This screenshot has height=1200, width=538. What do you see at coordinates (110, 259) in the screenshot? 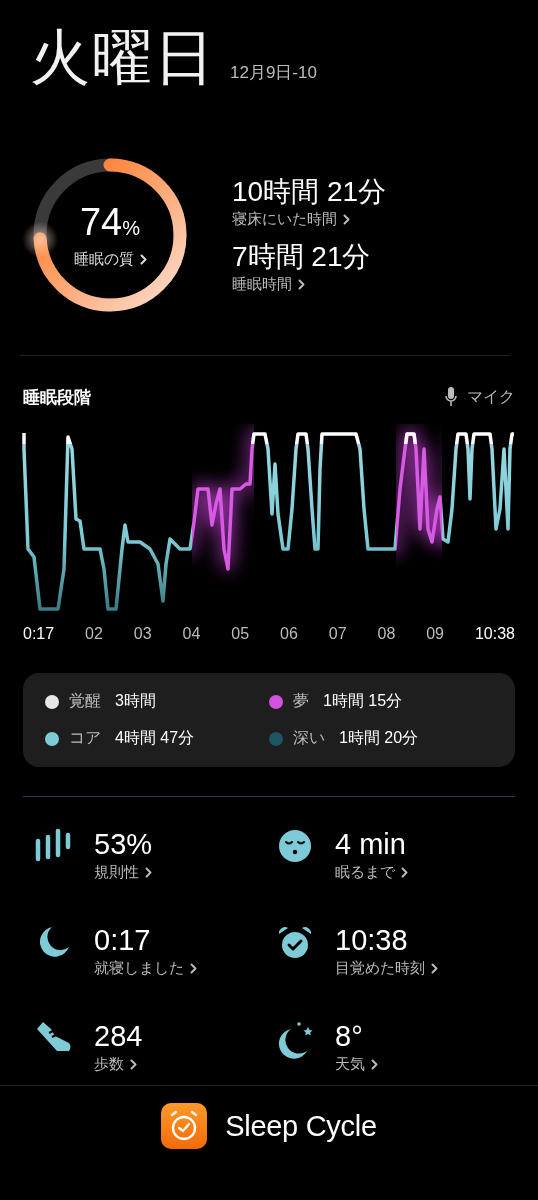
I see `quality-link: 睡眠の質` at bounding box center [110, 259].